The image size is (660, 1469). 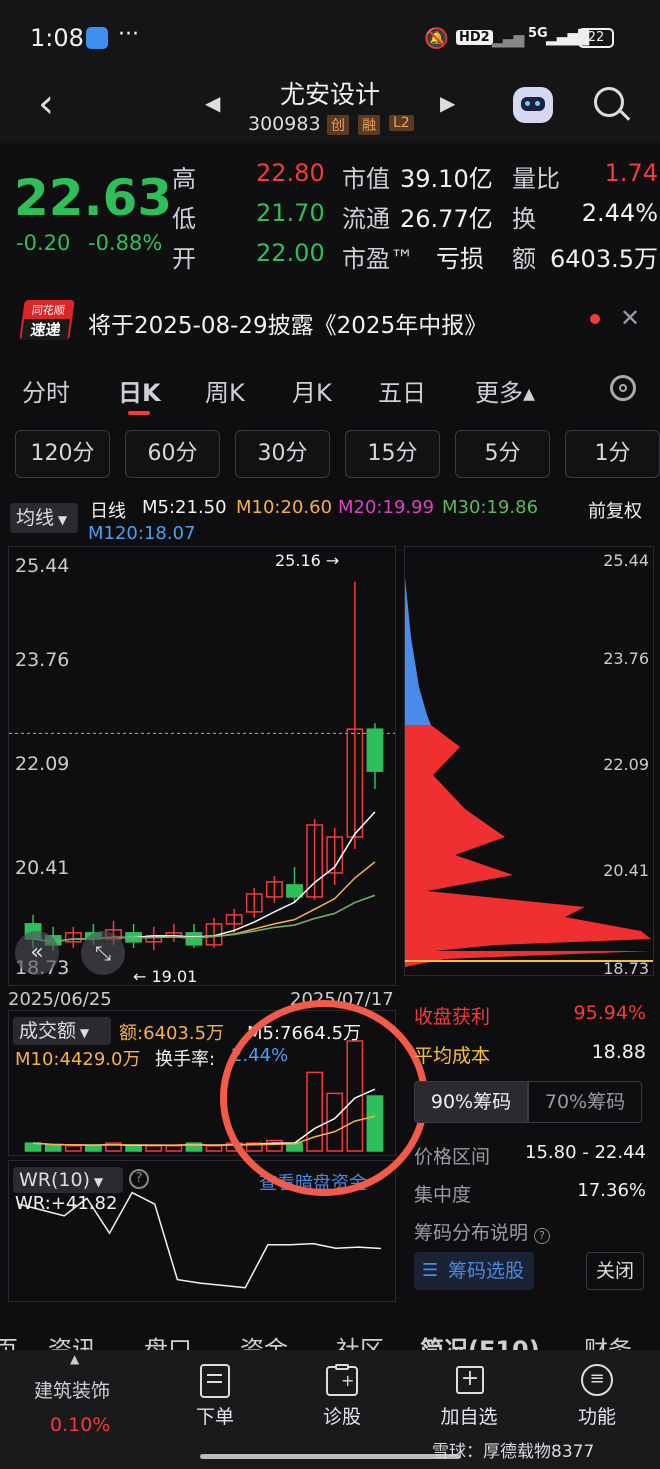 What do you see at coordinates (142, 533) in the screenshot?
I see `ma120-value: M120:18.07` at bounding box center [142, 533].